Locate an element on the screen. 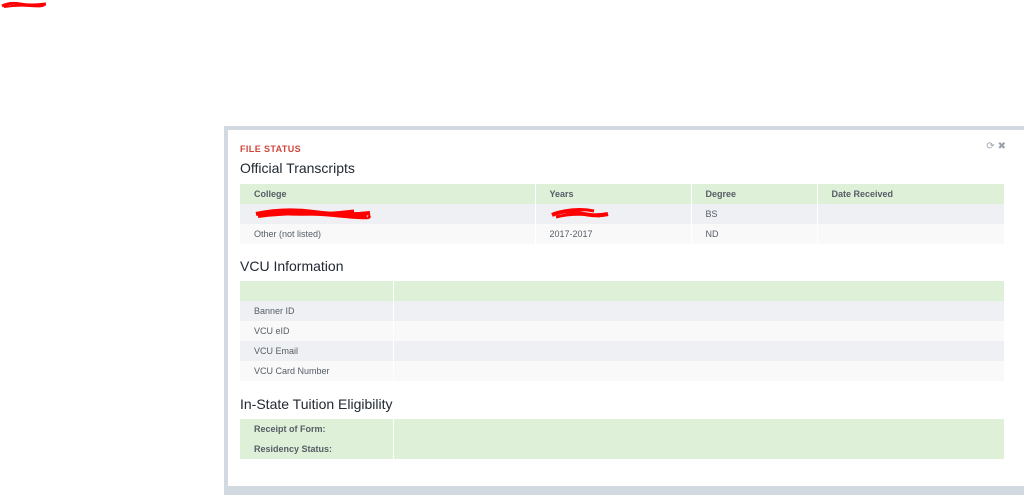 This screenshot has height=495, width=1024. close-icon: ✖ is located at coordinates (1002, 147).